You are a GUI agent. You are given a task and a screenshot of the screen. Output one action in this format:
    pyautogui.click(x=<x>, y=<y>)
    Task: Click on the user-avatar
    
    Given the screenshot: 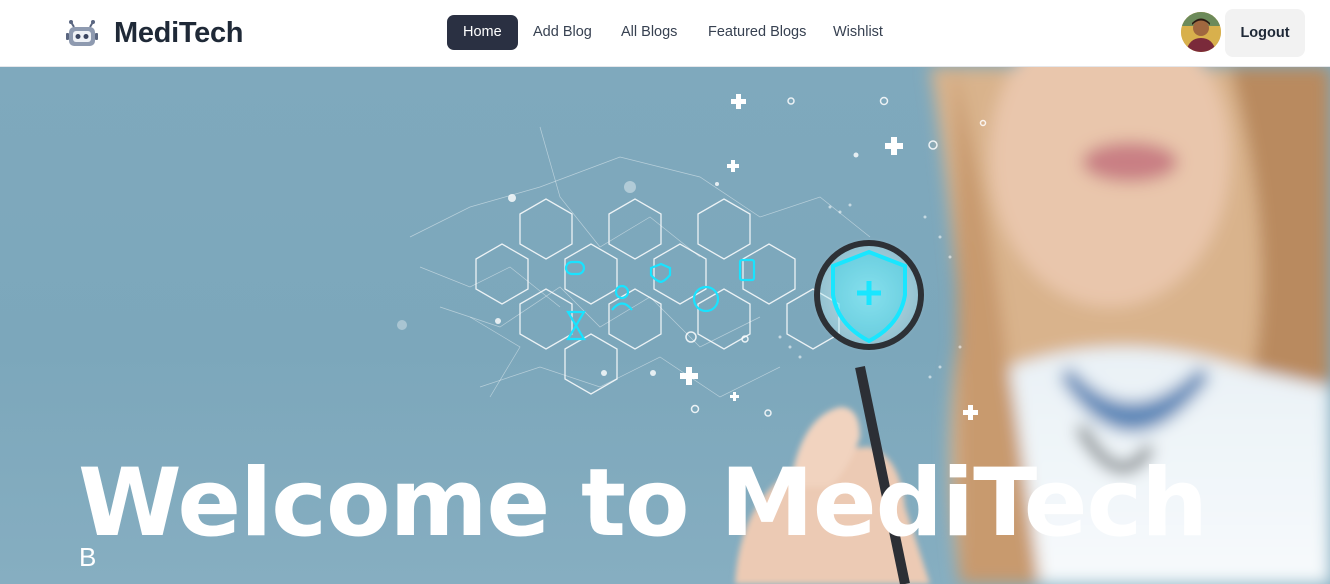 What is the action you would take?
    pyautogui.click(x=1201, y=32)
    